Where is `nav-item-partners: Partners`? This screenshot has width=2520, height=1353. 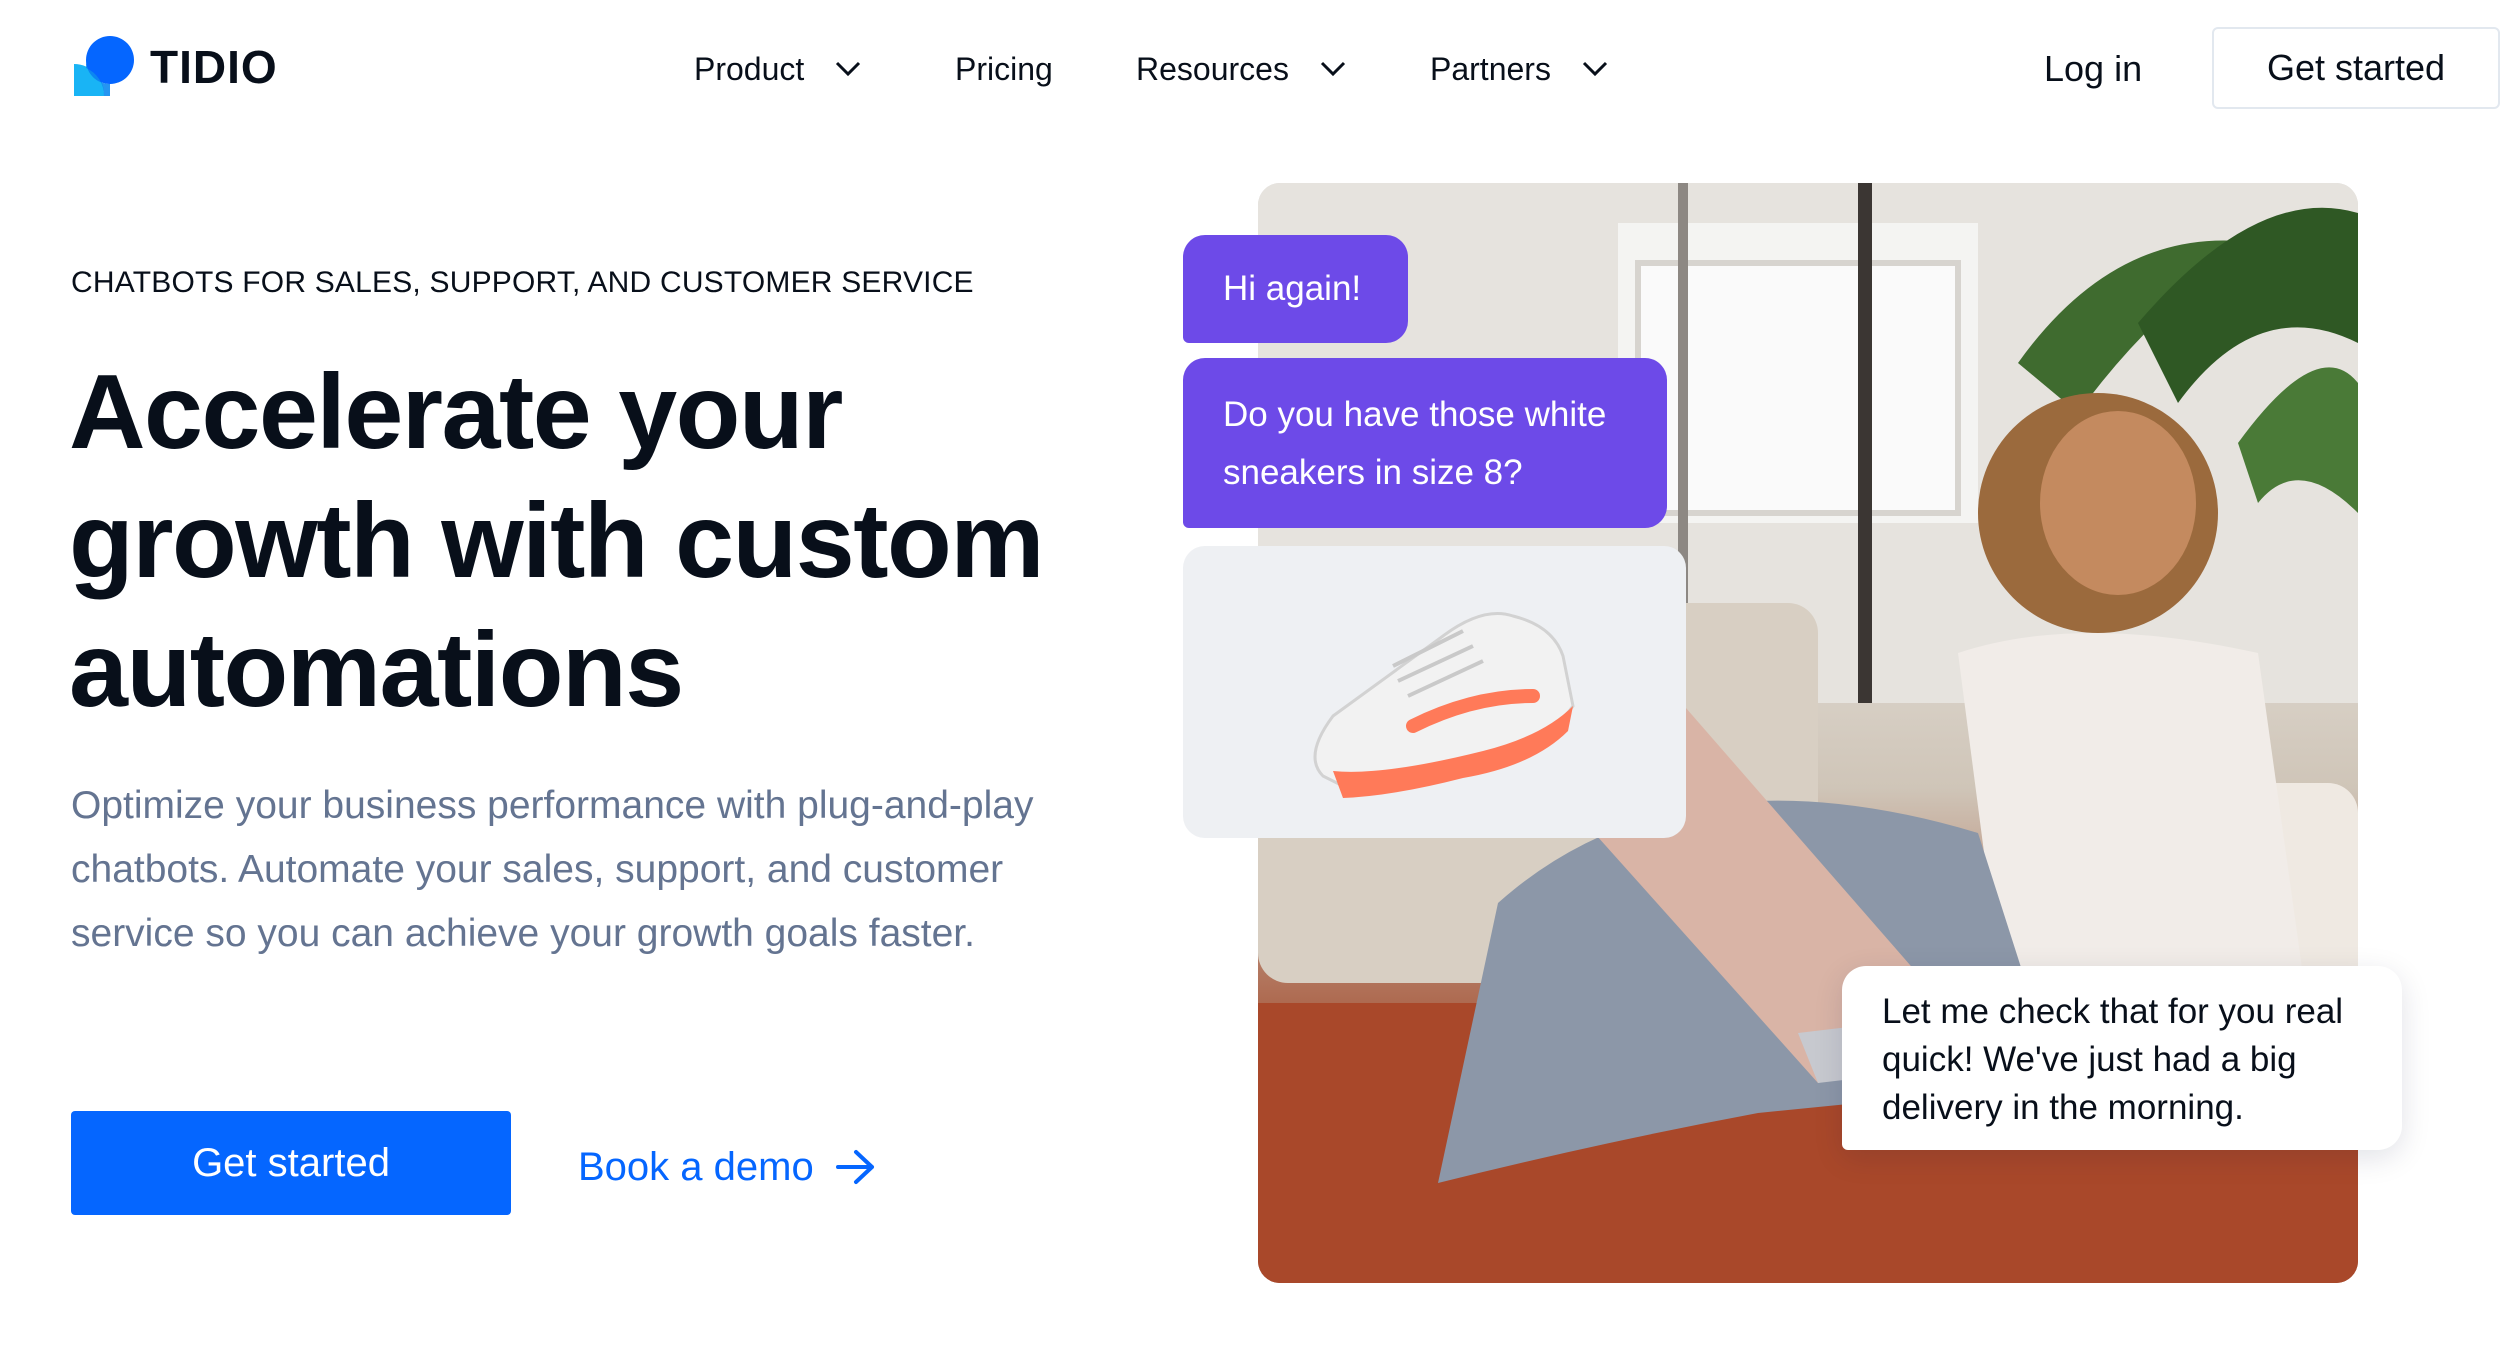 nav-item-partners: Partners is located at coordinates (1519, 69).